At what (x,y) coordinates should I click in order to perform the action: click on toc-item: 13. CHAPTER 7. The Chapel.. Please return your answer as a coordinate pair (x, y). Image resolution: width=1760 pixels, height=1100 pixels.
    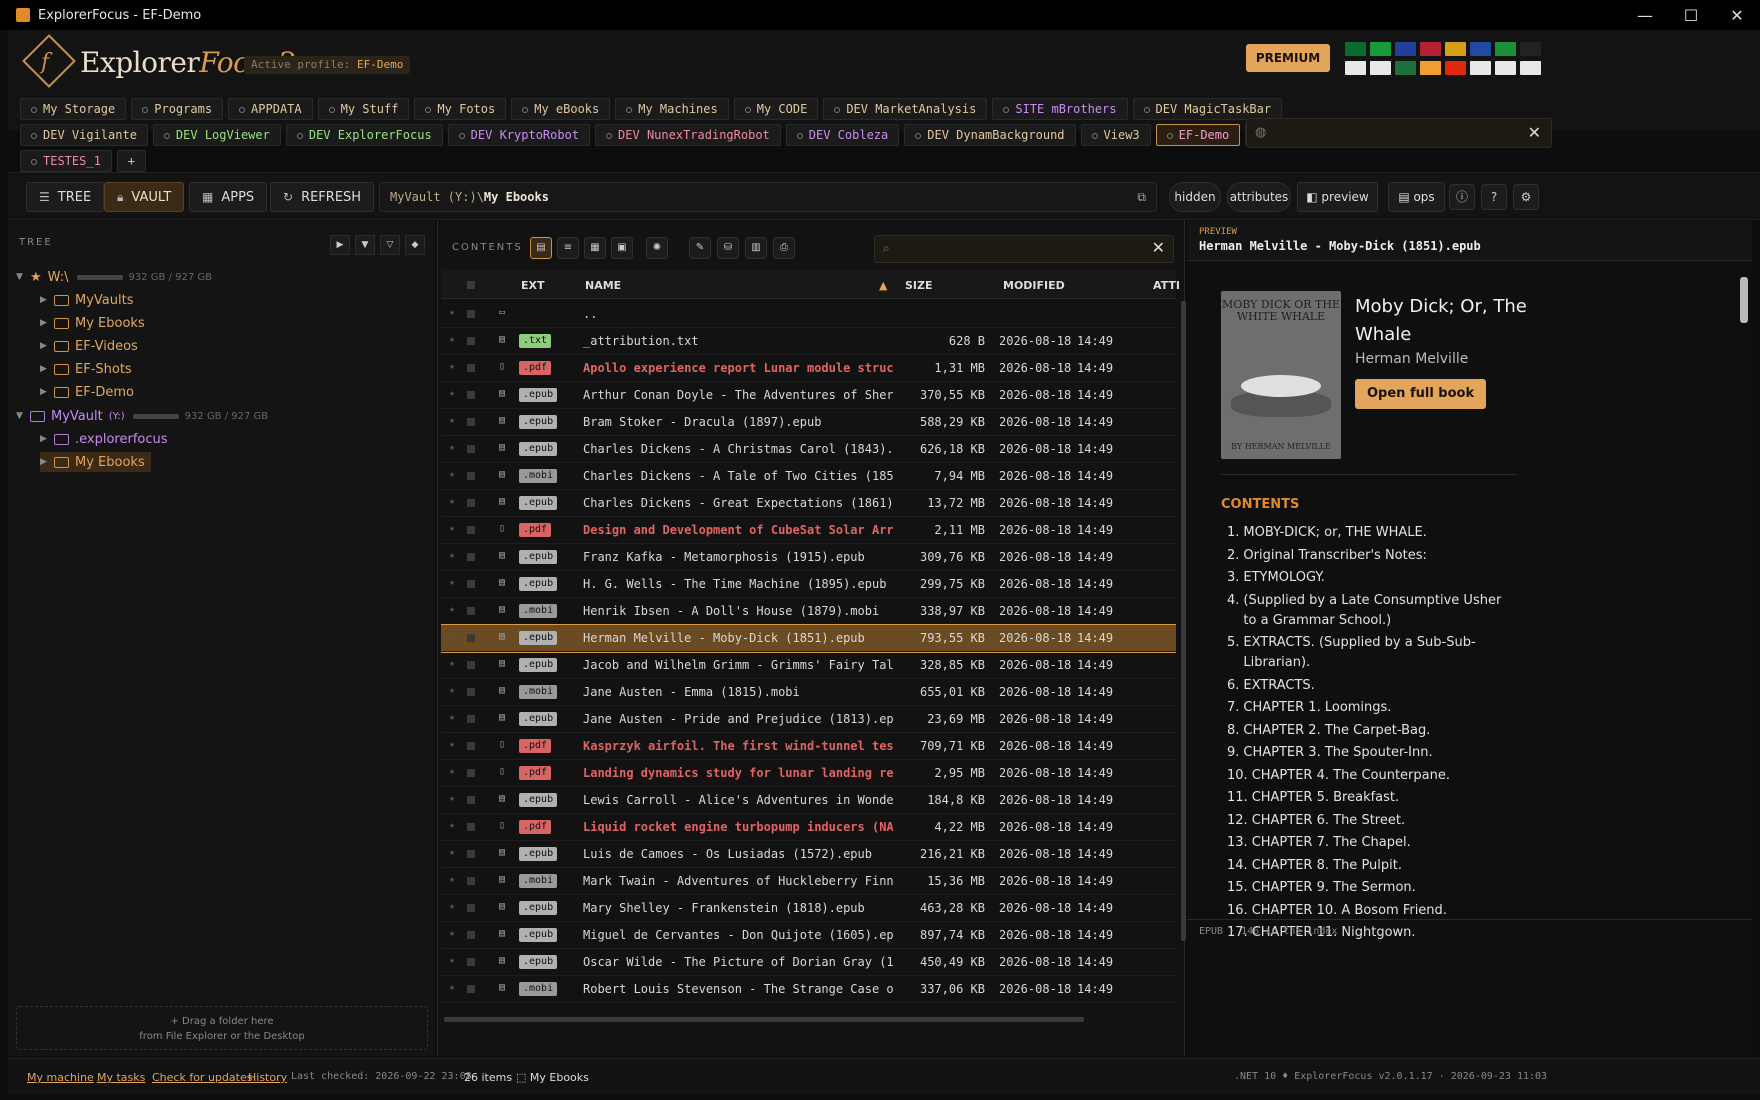
    Looking at the image, I should click on (1372, 843).